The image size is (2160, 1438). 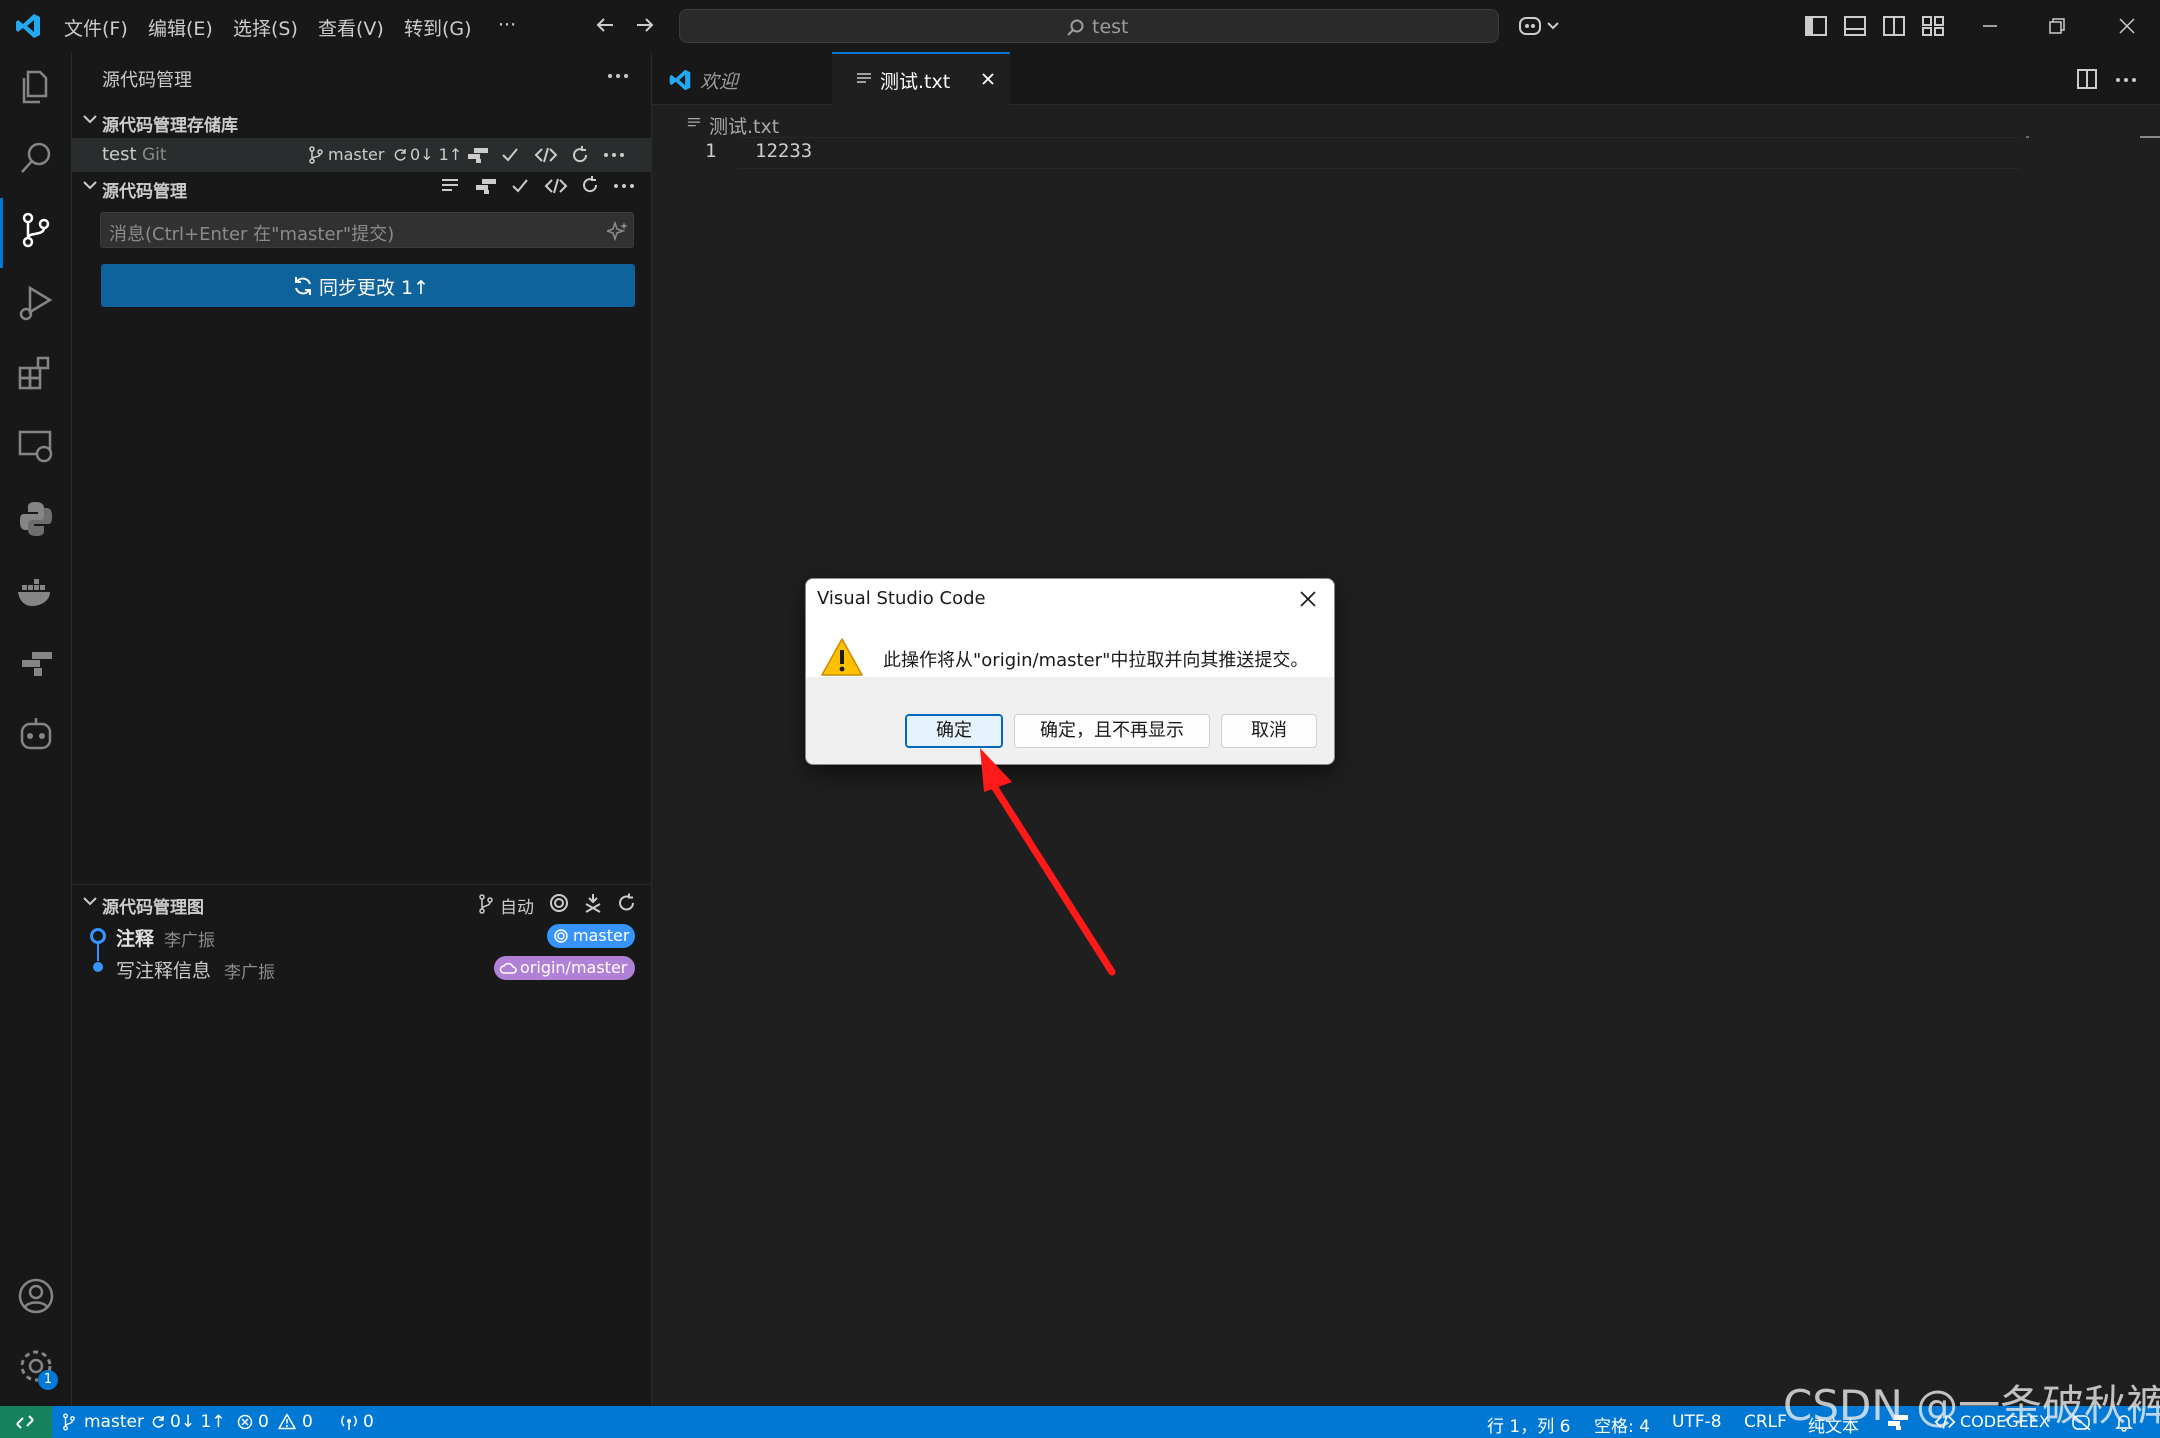 I want to click on graph-mode-label: 自动, so click(x=517, y=905).